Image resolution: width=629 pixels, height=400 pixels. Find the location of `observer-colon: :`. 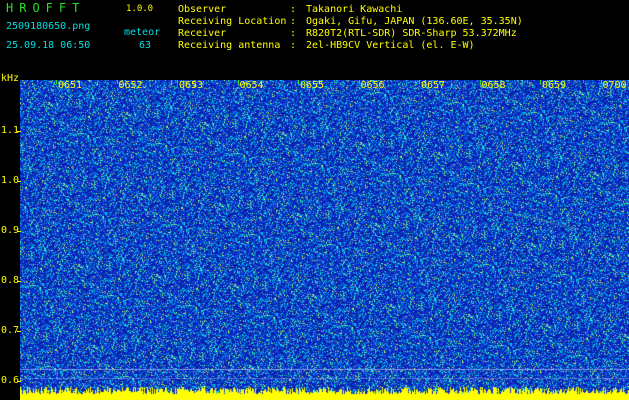

observer-colon: : is located at coordinates (293, 9).